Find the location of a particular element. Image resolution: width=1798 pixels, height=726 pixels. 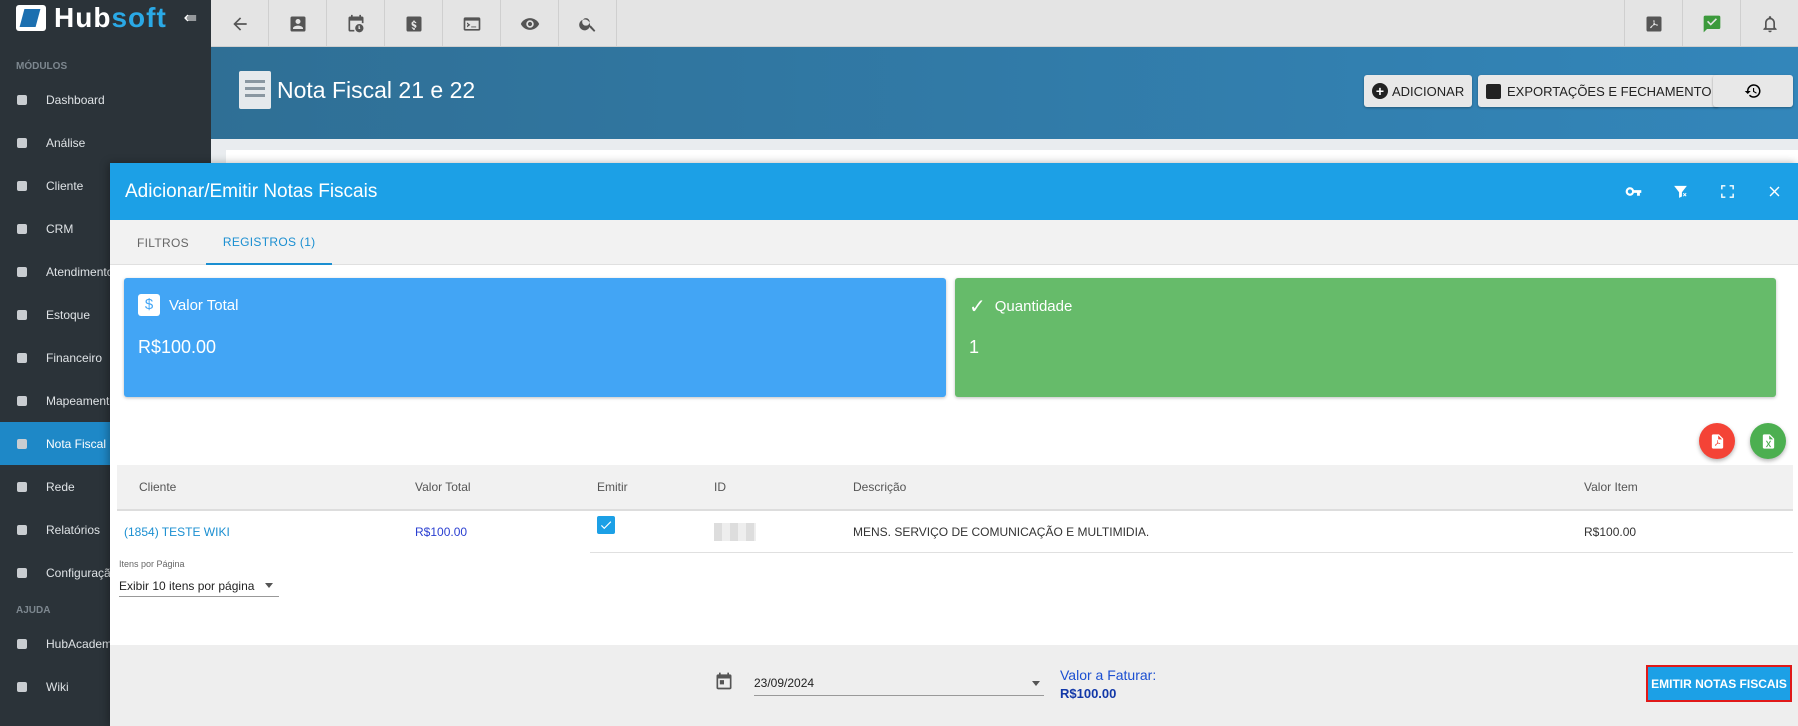

quantity-value: 1 is located at coordinates (974, 347).